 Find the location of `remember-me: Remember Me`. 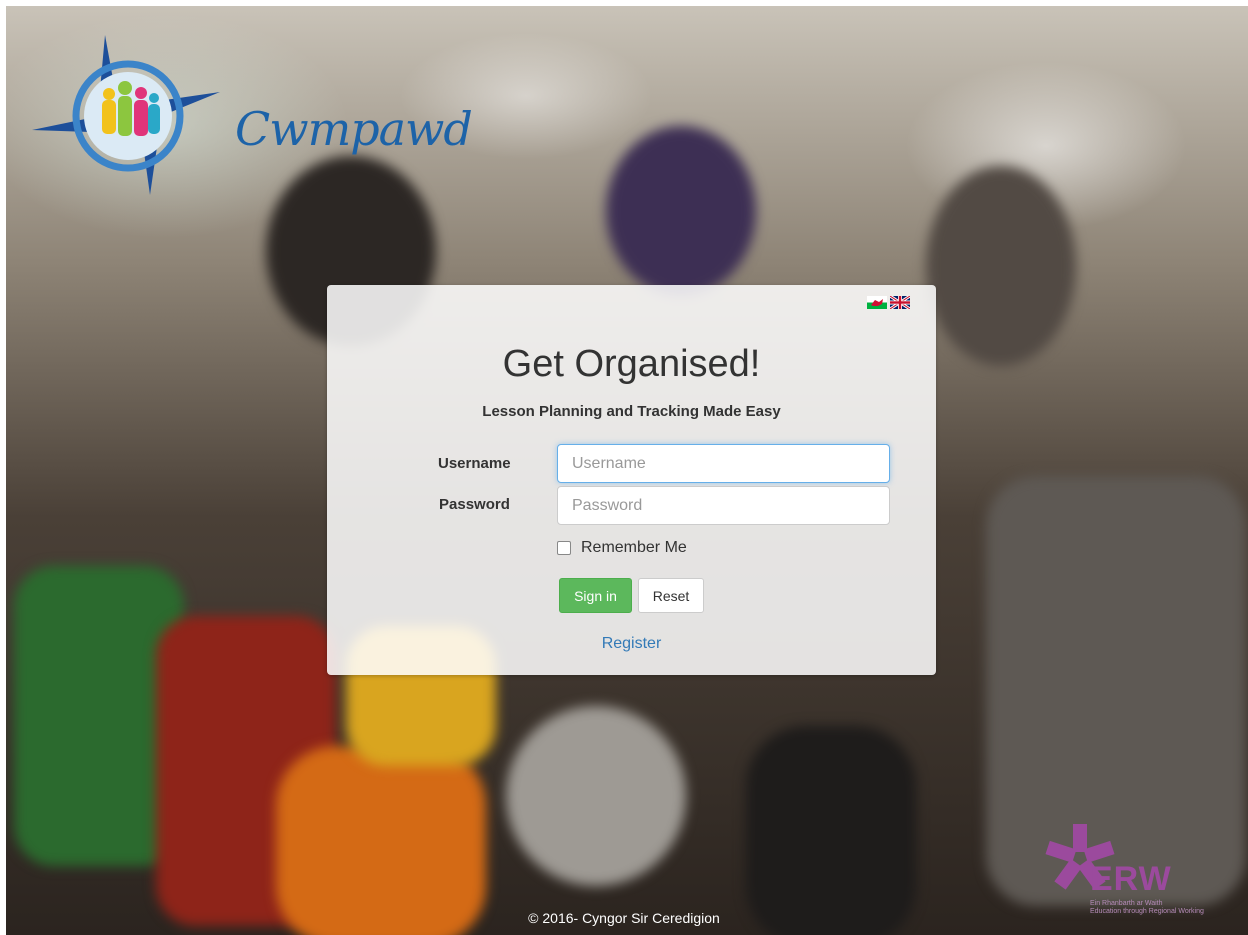

remember-me: Remember Me is located at coordinates (622, 548).